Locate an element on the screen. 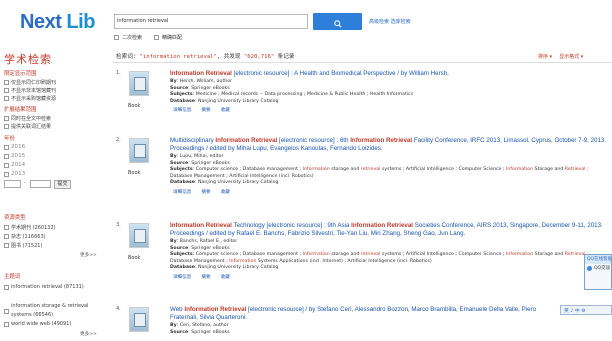  title-text: [electronic resource] : 6th is located at coordinates (314, 140).